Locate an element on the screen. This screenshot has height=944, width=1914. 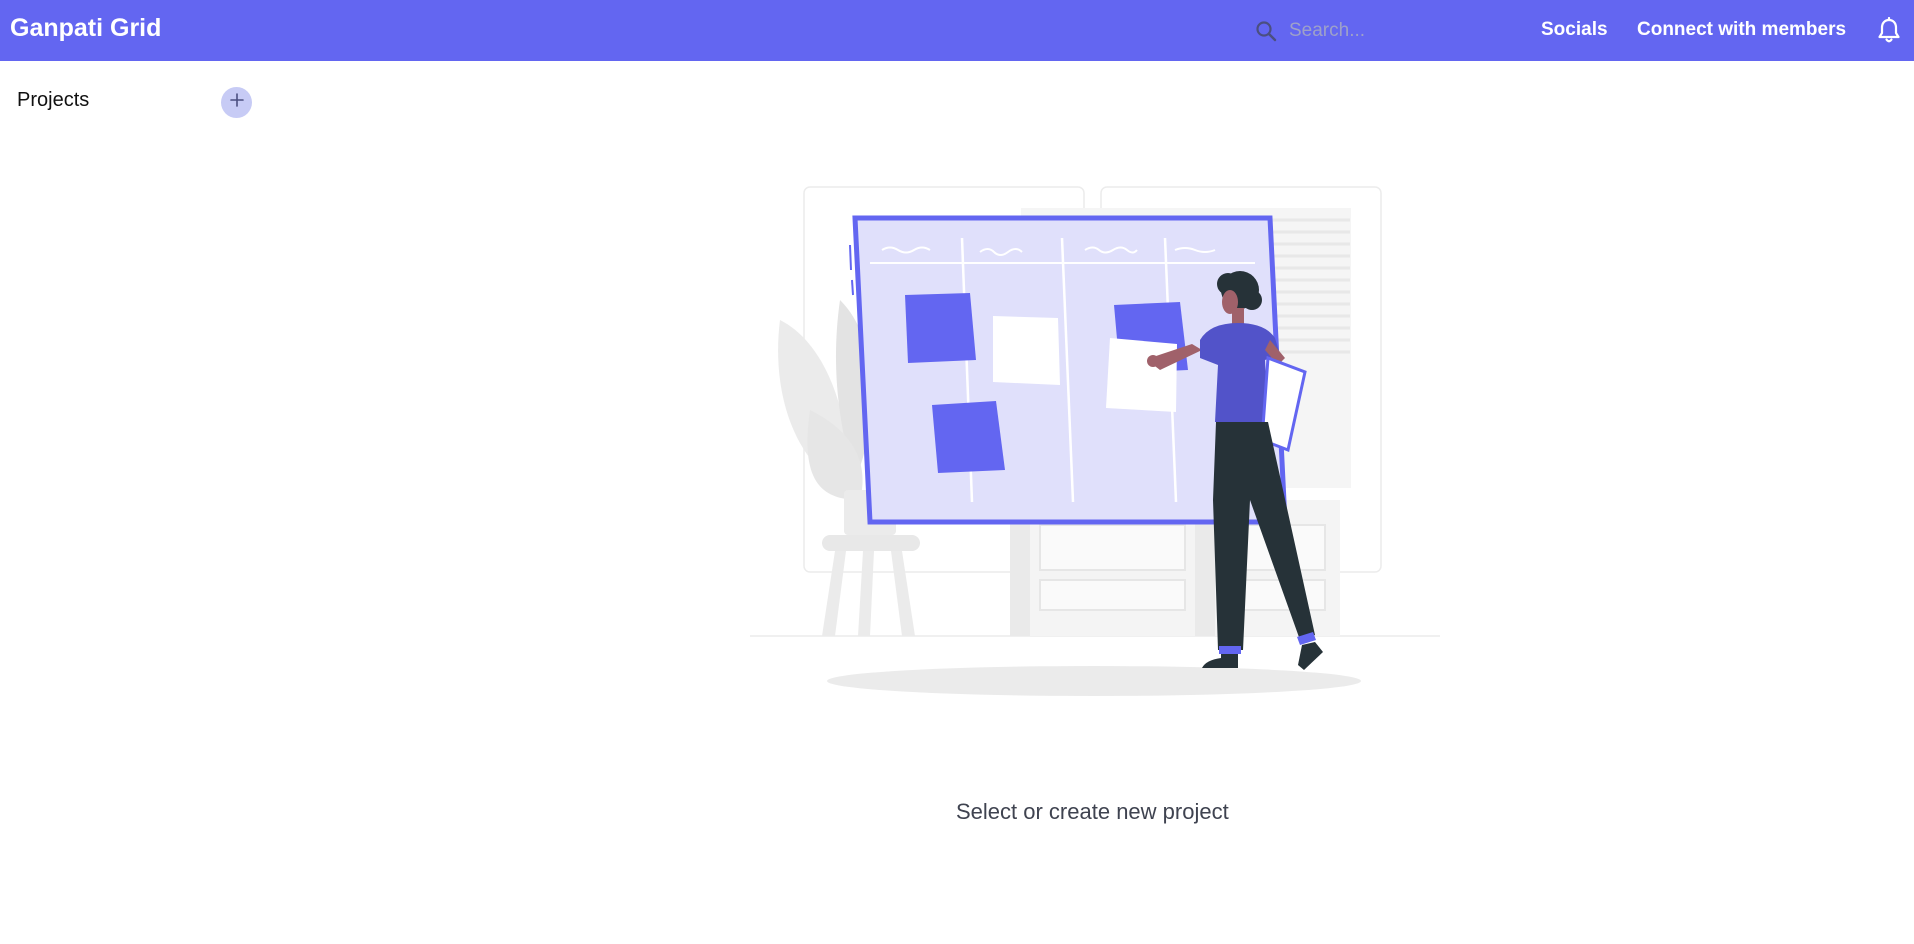
nav-socials-link: Socials is located at coordinates (1574, 30).